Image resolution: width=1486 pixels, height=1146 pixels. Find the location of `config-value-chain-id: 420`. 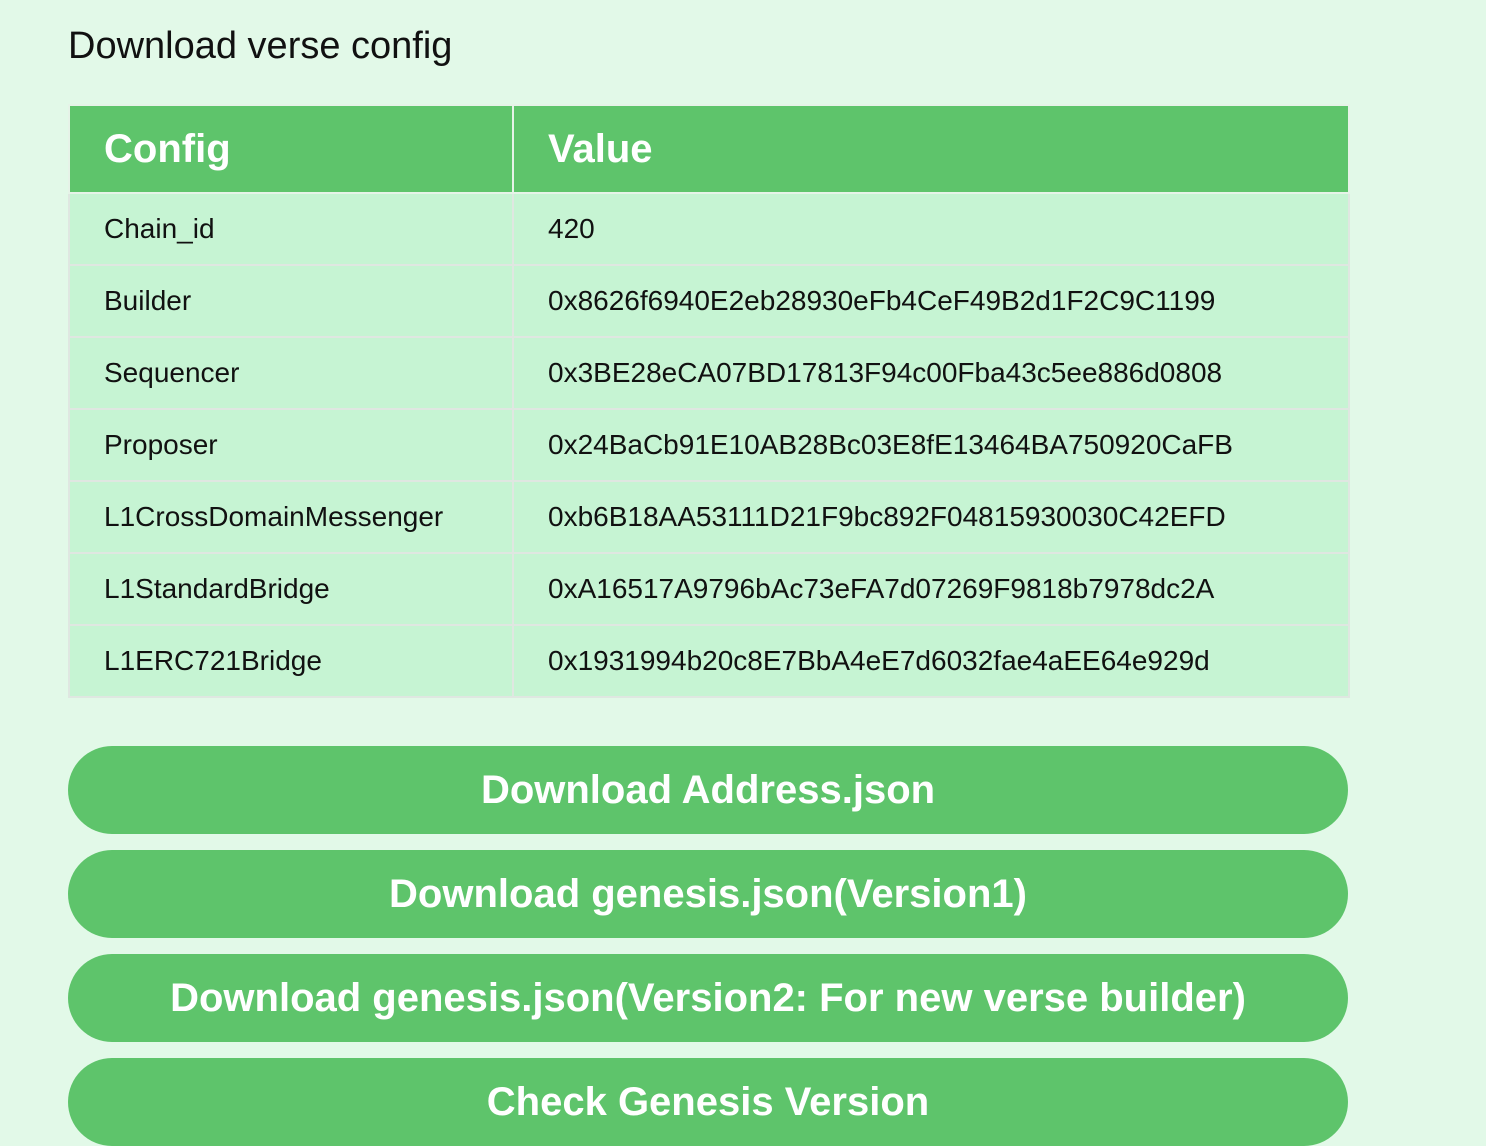

config-value-chain-id: 420 is located at coordinates (931, 229).